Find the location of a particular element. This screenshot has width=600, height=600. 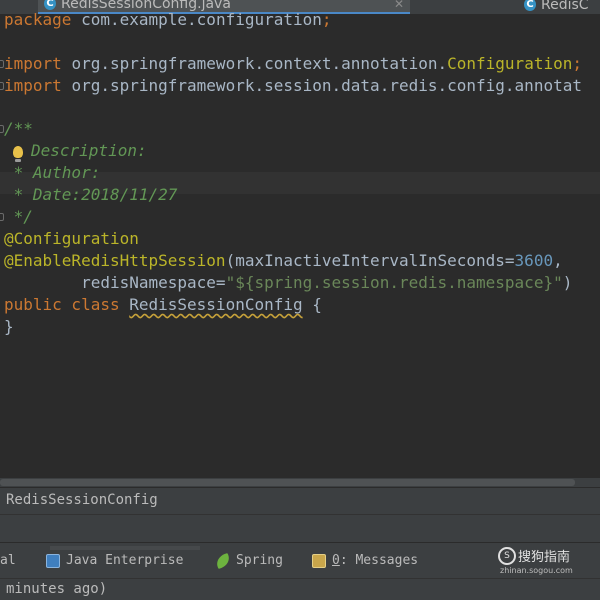

tool-window-messages: 0: Messages is located at coordinates (365, 560).